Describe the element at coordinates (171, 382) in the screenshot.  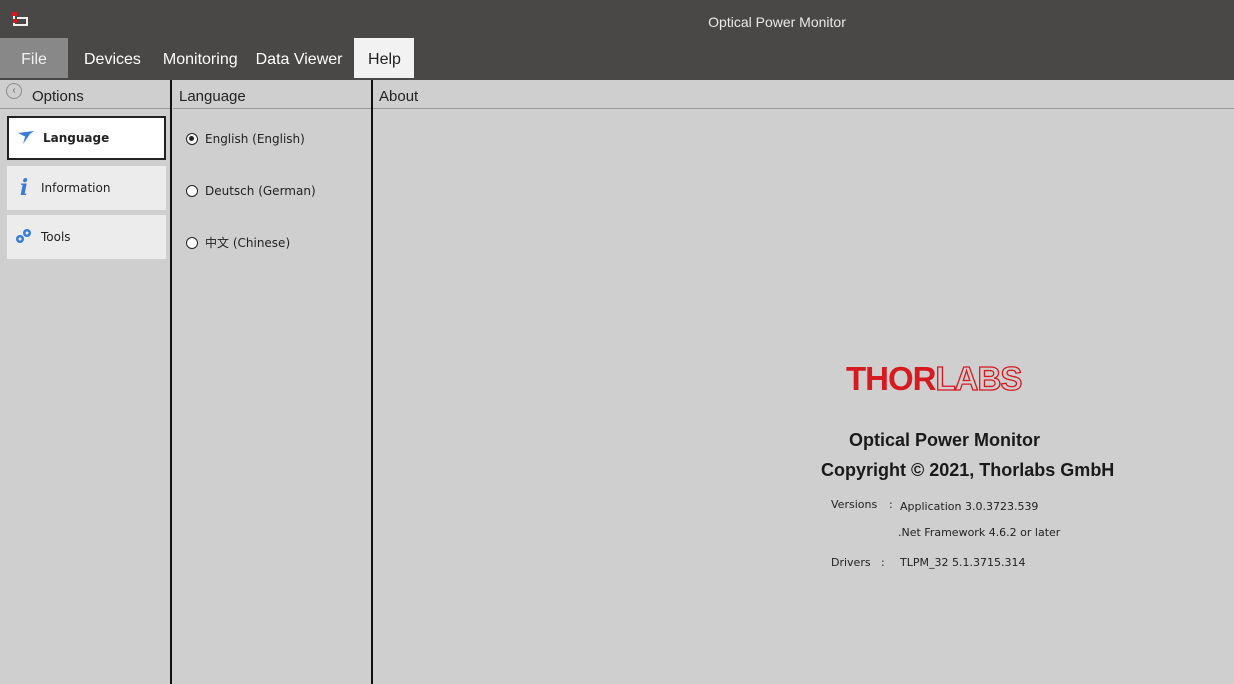
I see `divider` at that location.